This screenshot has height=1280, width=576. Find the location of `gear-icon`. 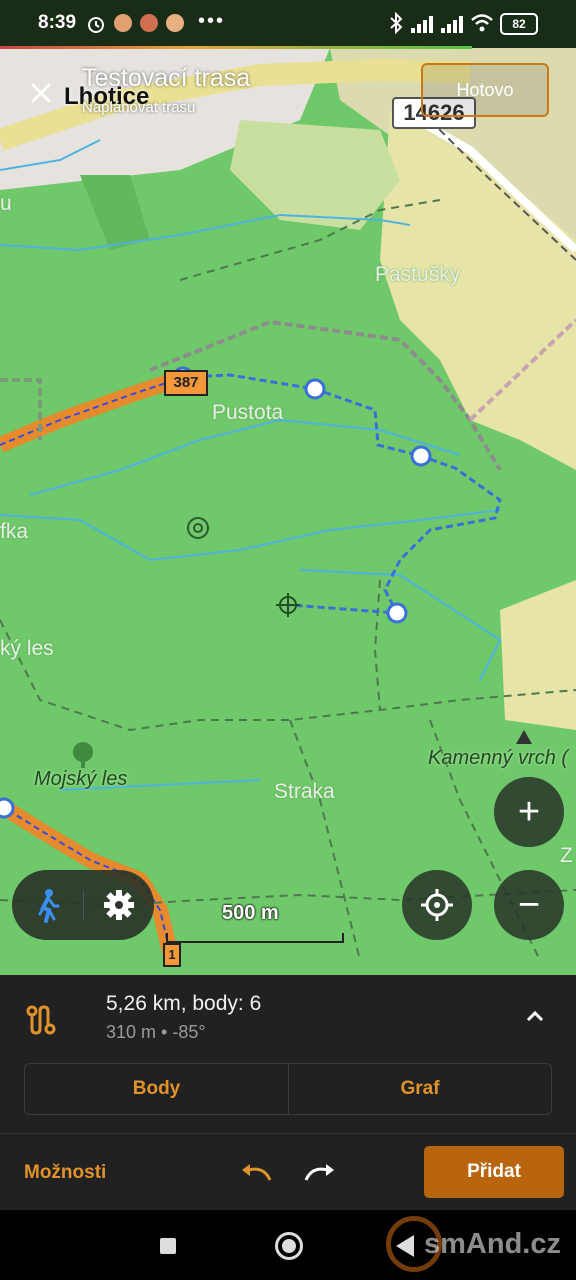

gear-icon is located at coordinates (119, 905).